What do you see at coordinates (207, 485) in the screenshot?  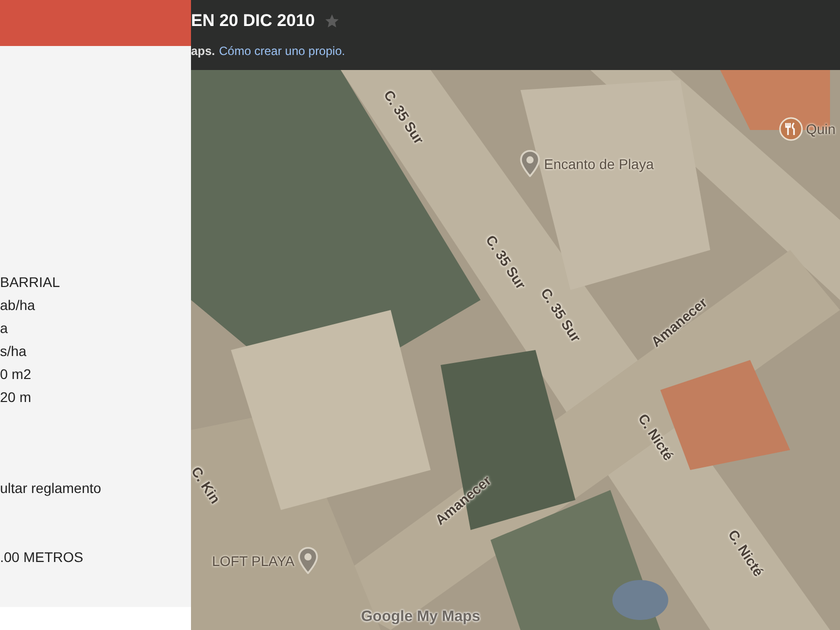 I see `street-label: C. Kin` at bounding box center [207, 485].